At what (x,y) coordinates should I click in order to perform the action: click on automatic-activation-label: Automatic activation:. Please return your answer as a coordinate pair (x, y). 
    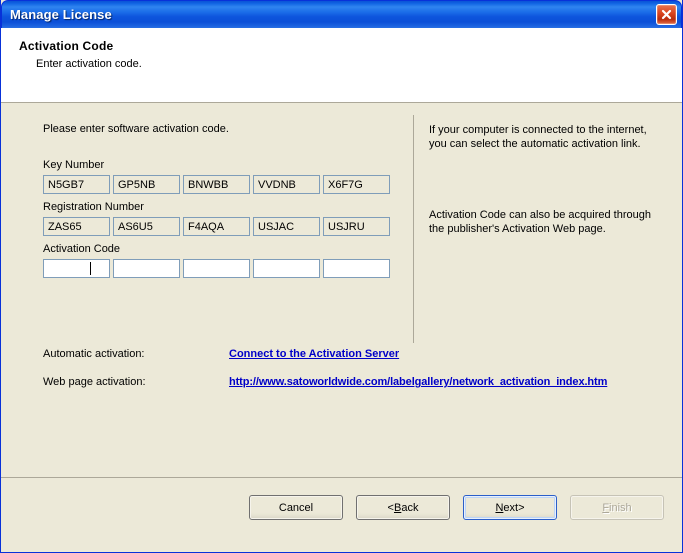
    Looking at the image, I should click on (94, 354).